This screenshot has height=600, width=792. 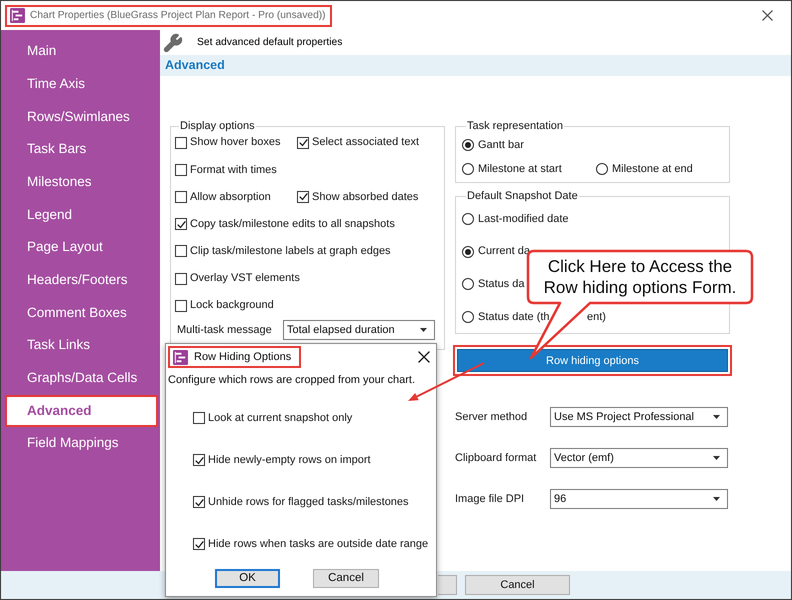 What do you see at coordinates (235, 142) in the screenshot?
I see `checkbox-label: Show hover boxes` at bounding box center [235, 142].